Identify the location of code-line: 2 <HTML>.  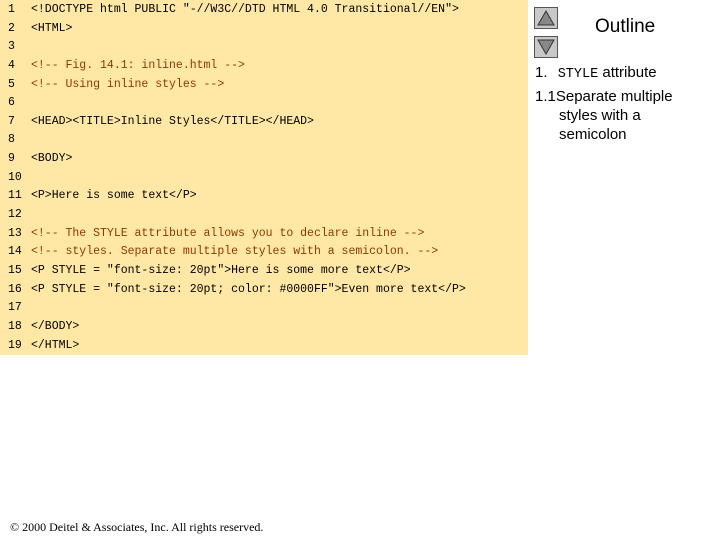
(264, 29).